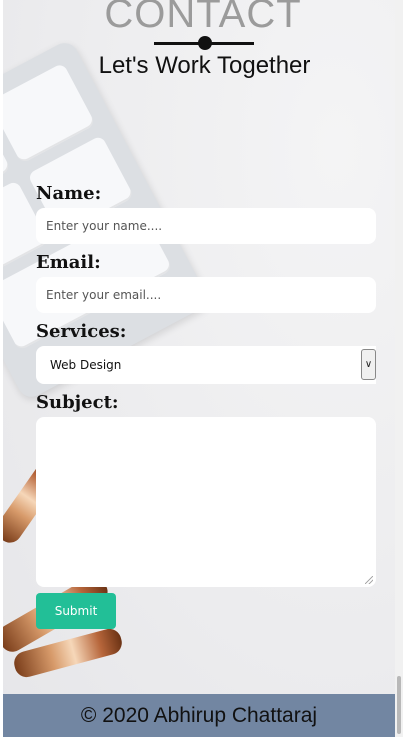 Image resolution: width=403 pixels, height=737 pixels. Describe the element at coordinates (206, 365) in the screenshot. I see `services-select: Web Design ∨` at that location.